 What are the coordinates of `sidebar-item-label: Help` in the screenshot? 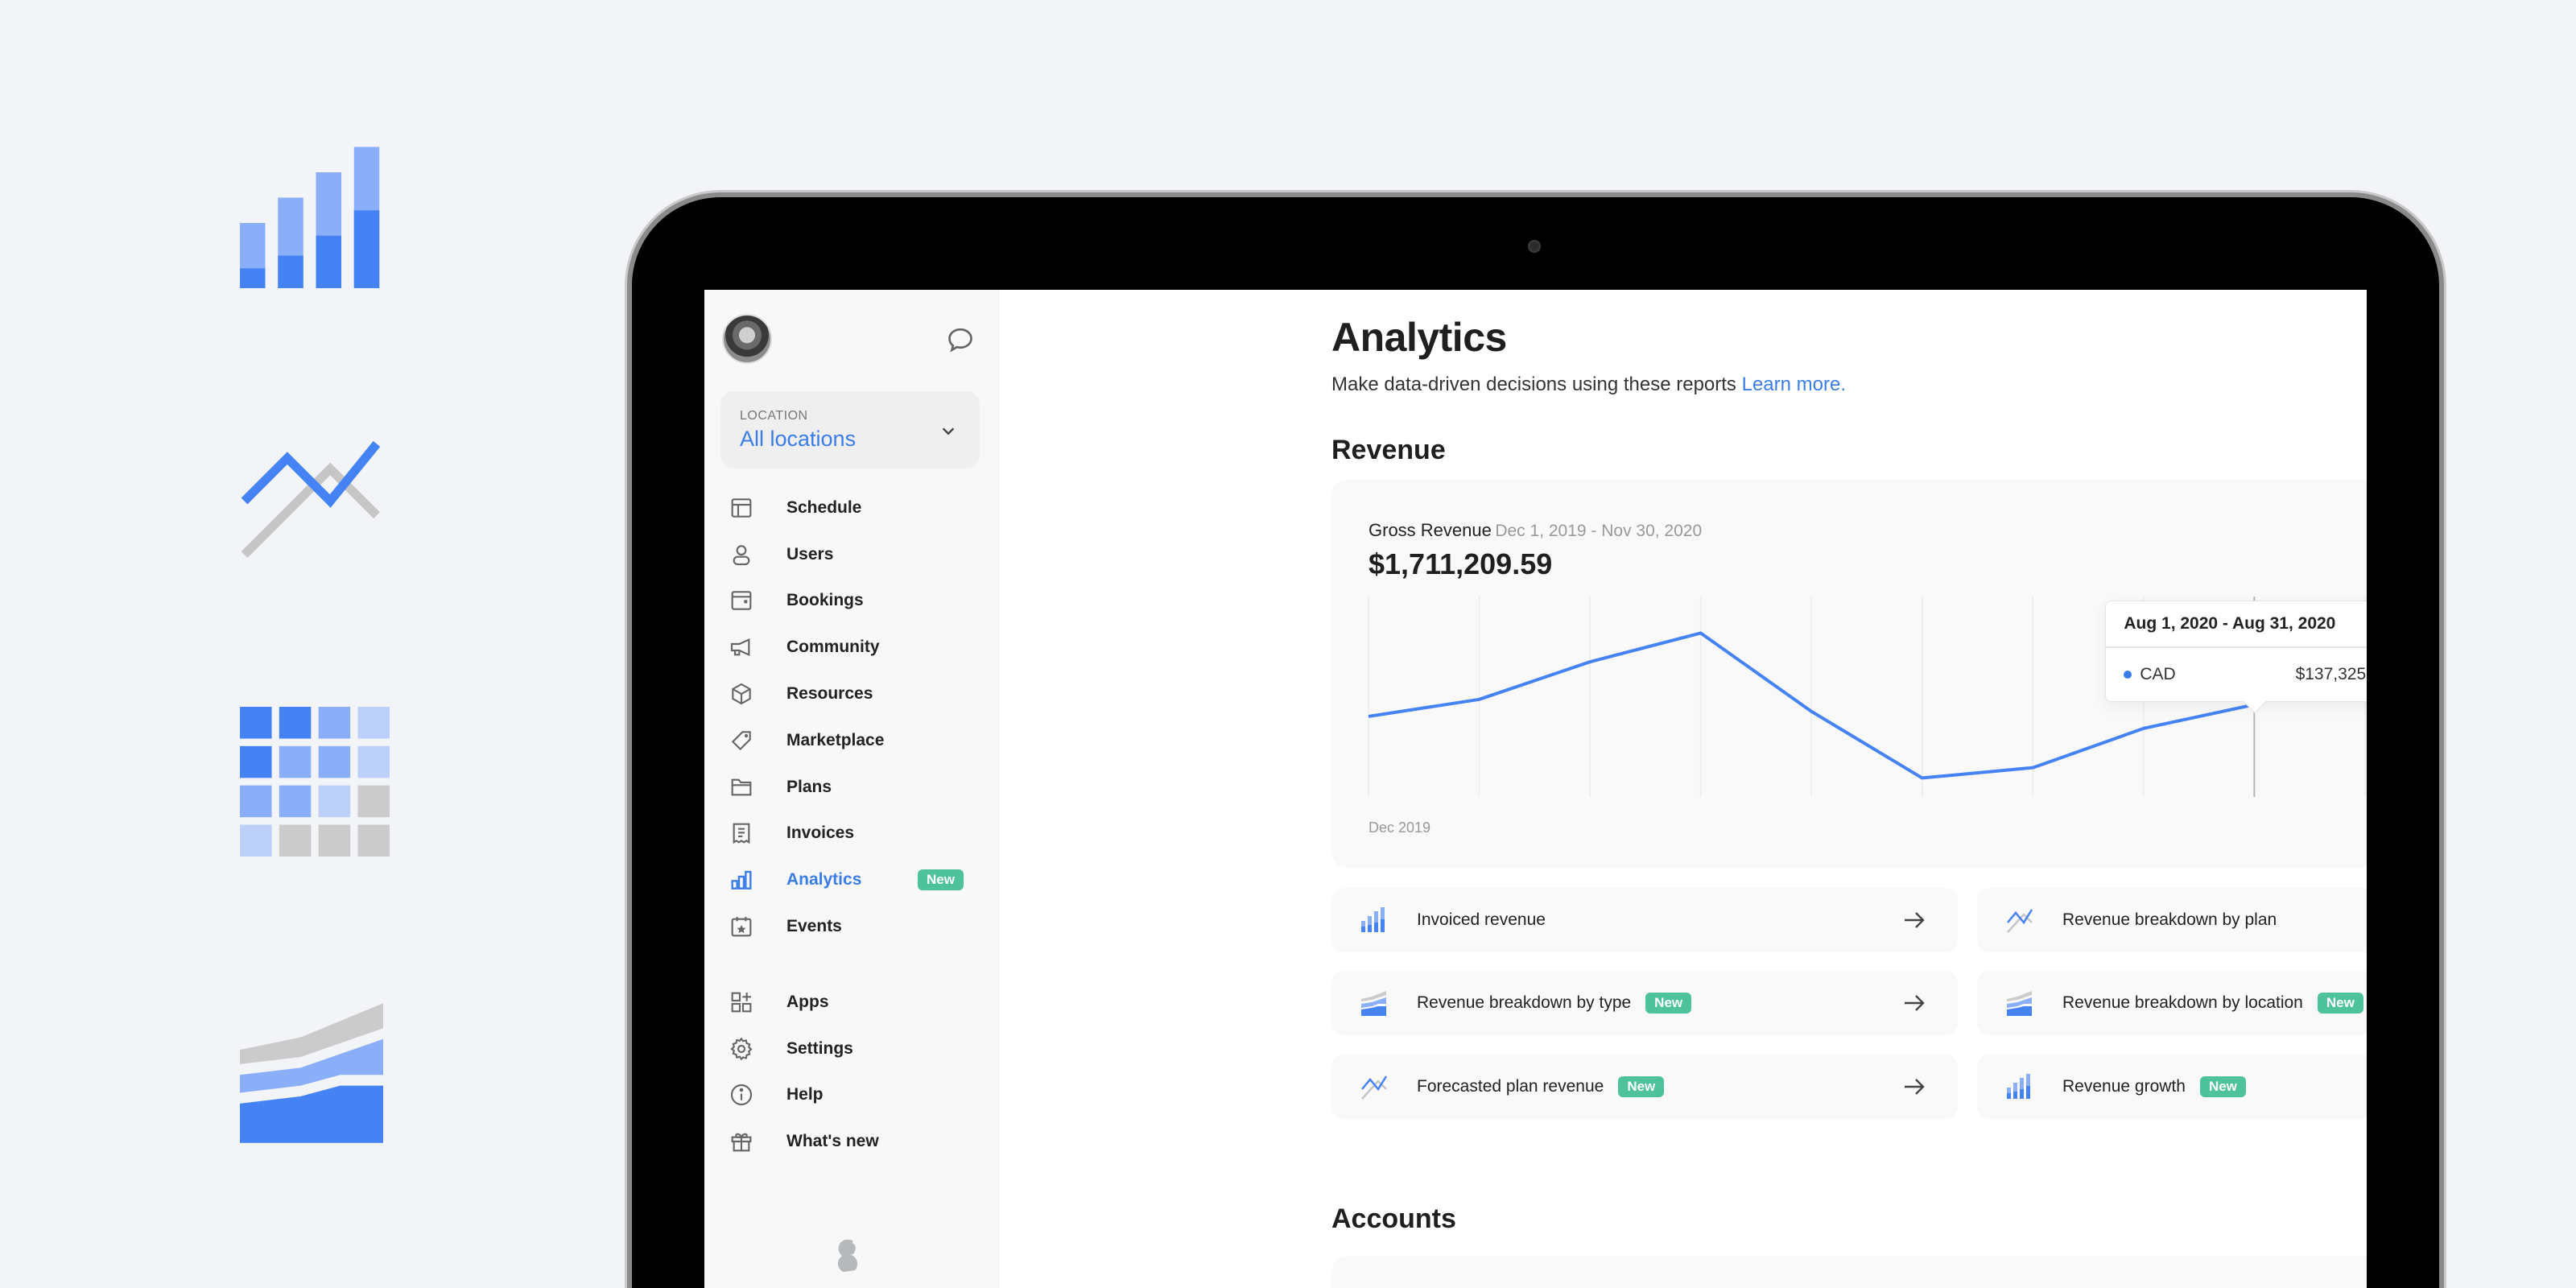 It's located at (805, 1094).